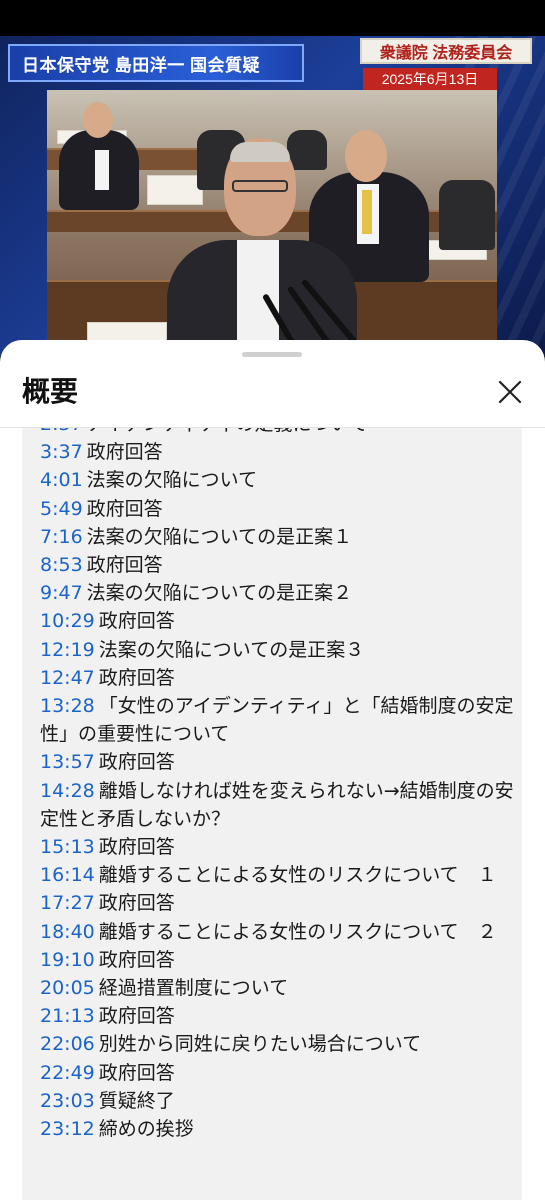  Describe the element at coordinates (67, 1073) in the screenshot. I see `chapter-timestamp-link: 22:49` at that location.